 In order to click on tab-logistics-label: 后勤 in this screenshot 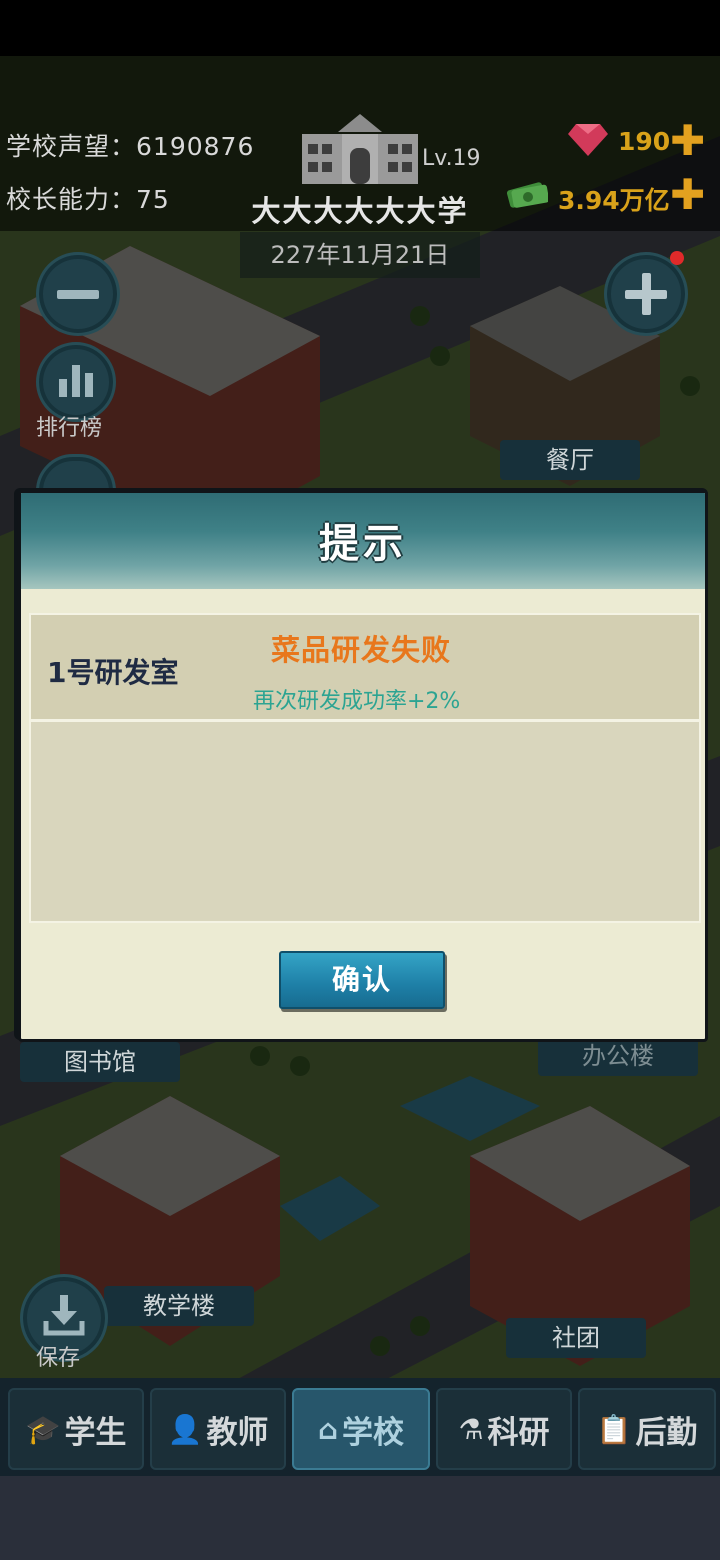, I will do `click(666, 1432)`.